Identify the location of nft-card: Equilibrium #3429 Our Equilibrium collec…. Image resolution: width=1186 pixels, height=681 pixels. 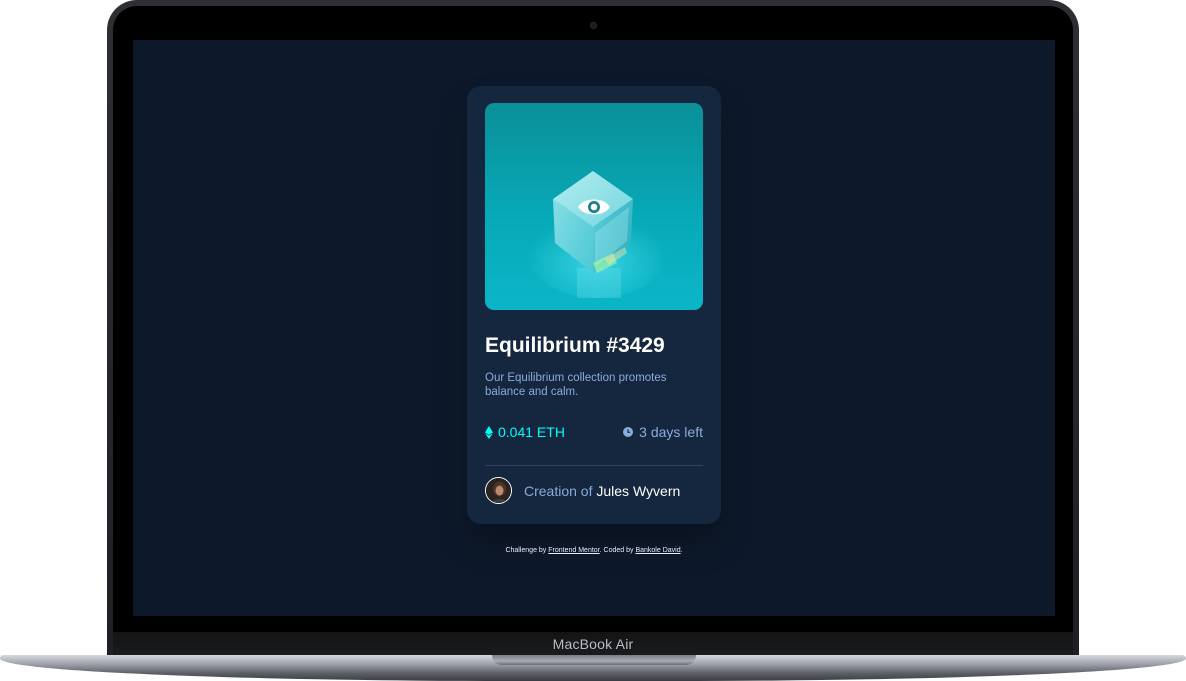
(594, 305).